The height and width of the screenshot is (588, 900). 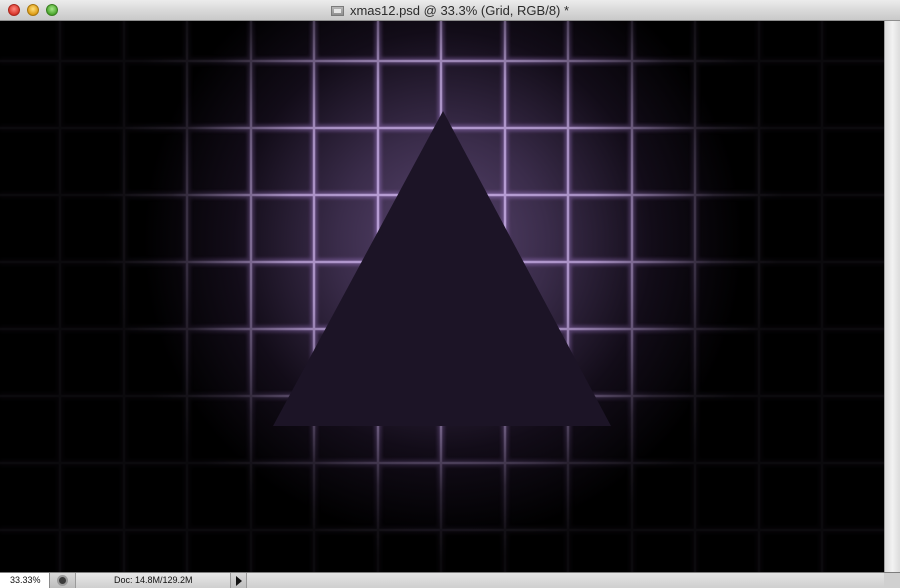 I want to click on title-bar: xmas12.psd @ 33.3% (Grid, RGB/8) *, so click(x=450, y=10).